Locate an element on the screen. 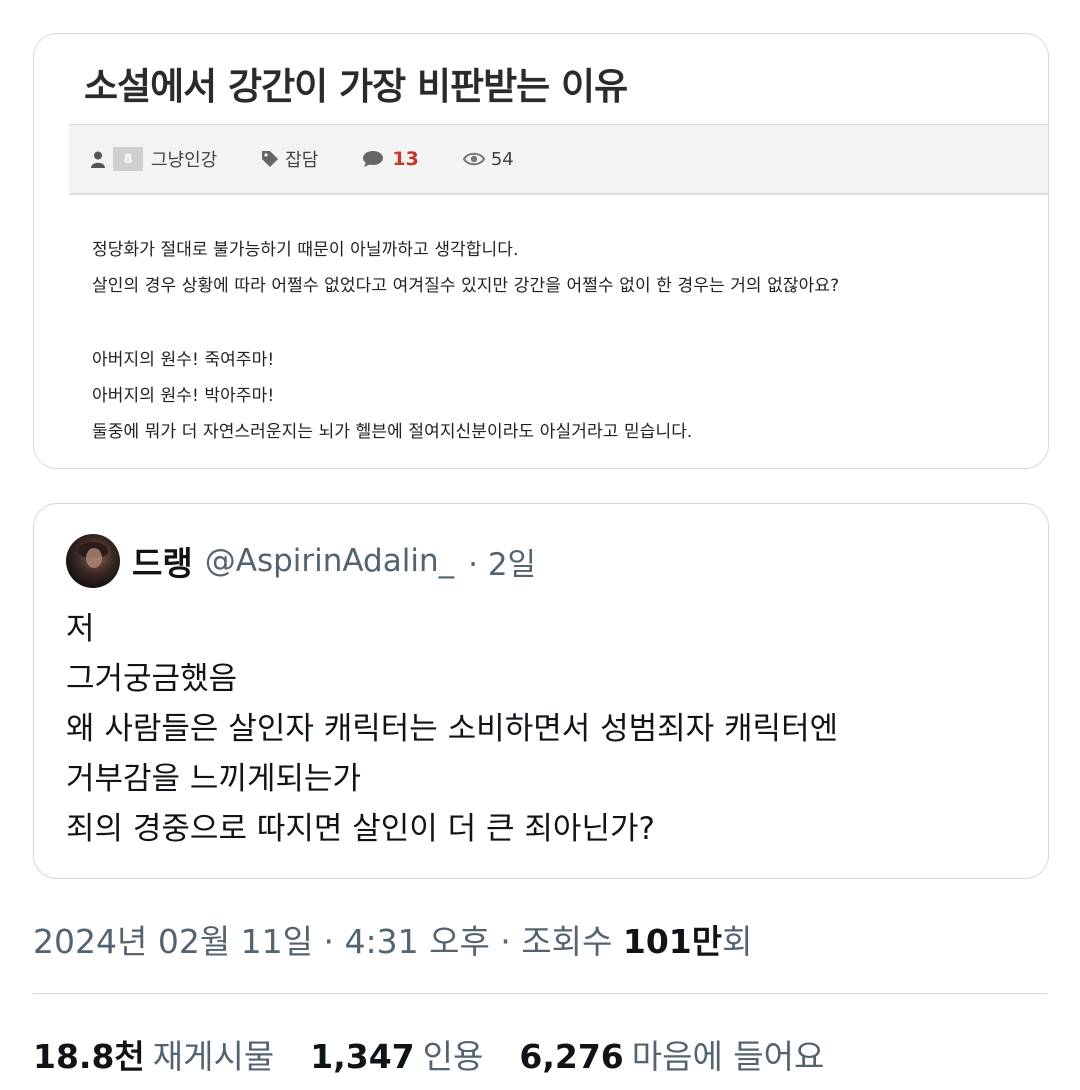 This screenshot has height=1090, width=1080. avatar-face is located at coordinates (94, 558).